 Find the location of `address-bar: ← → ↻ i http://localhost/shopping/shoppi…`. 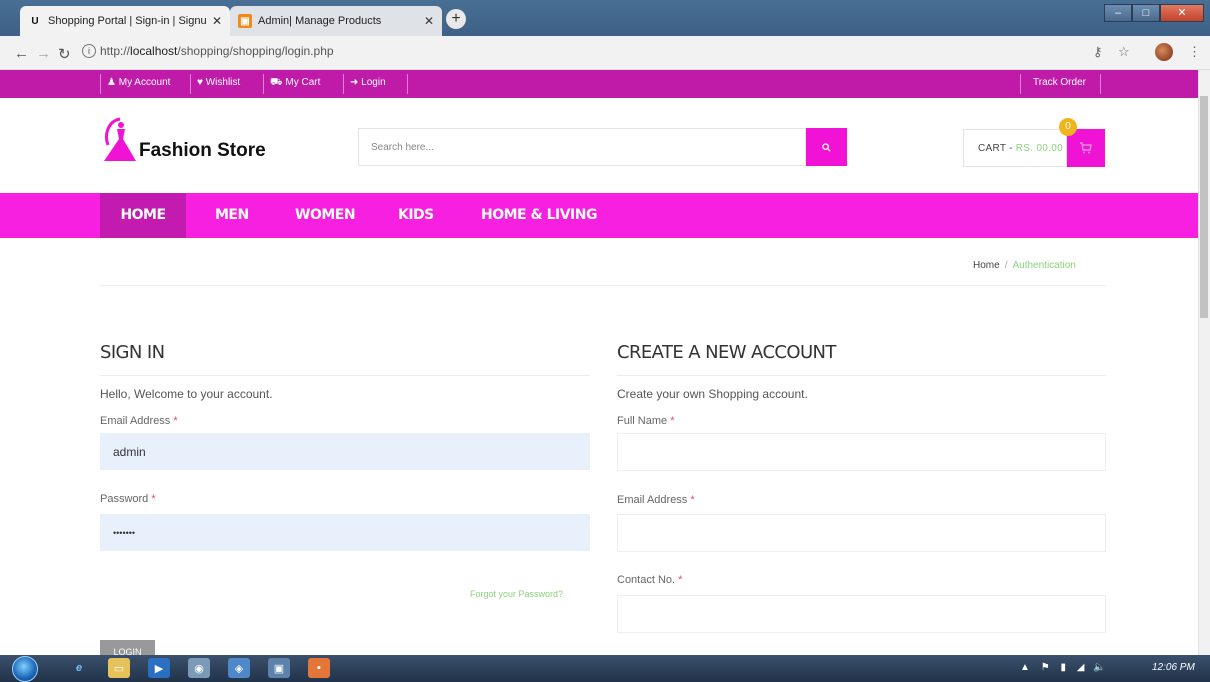

address-bar: ← → ↻ i http://localhost/shopping/shoppi… is located at coordinates (605, 53).